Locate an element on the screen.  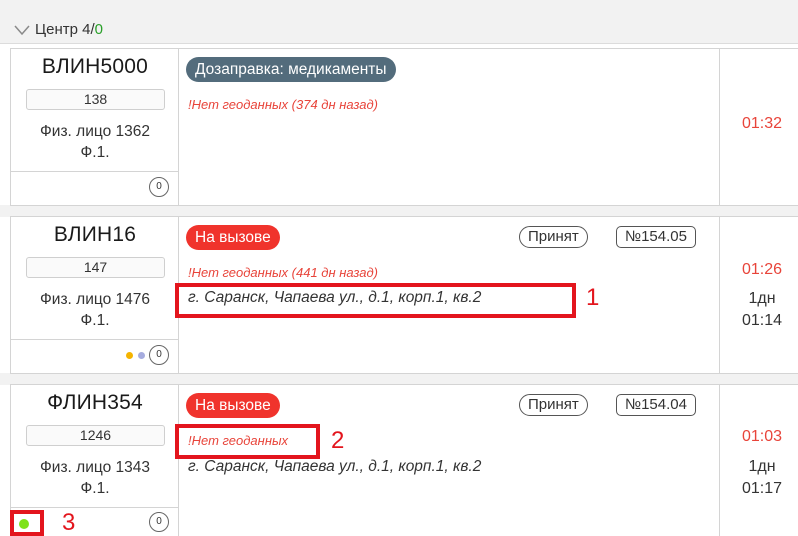
status-dot-lavender is located at coordinates (141, 355).